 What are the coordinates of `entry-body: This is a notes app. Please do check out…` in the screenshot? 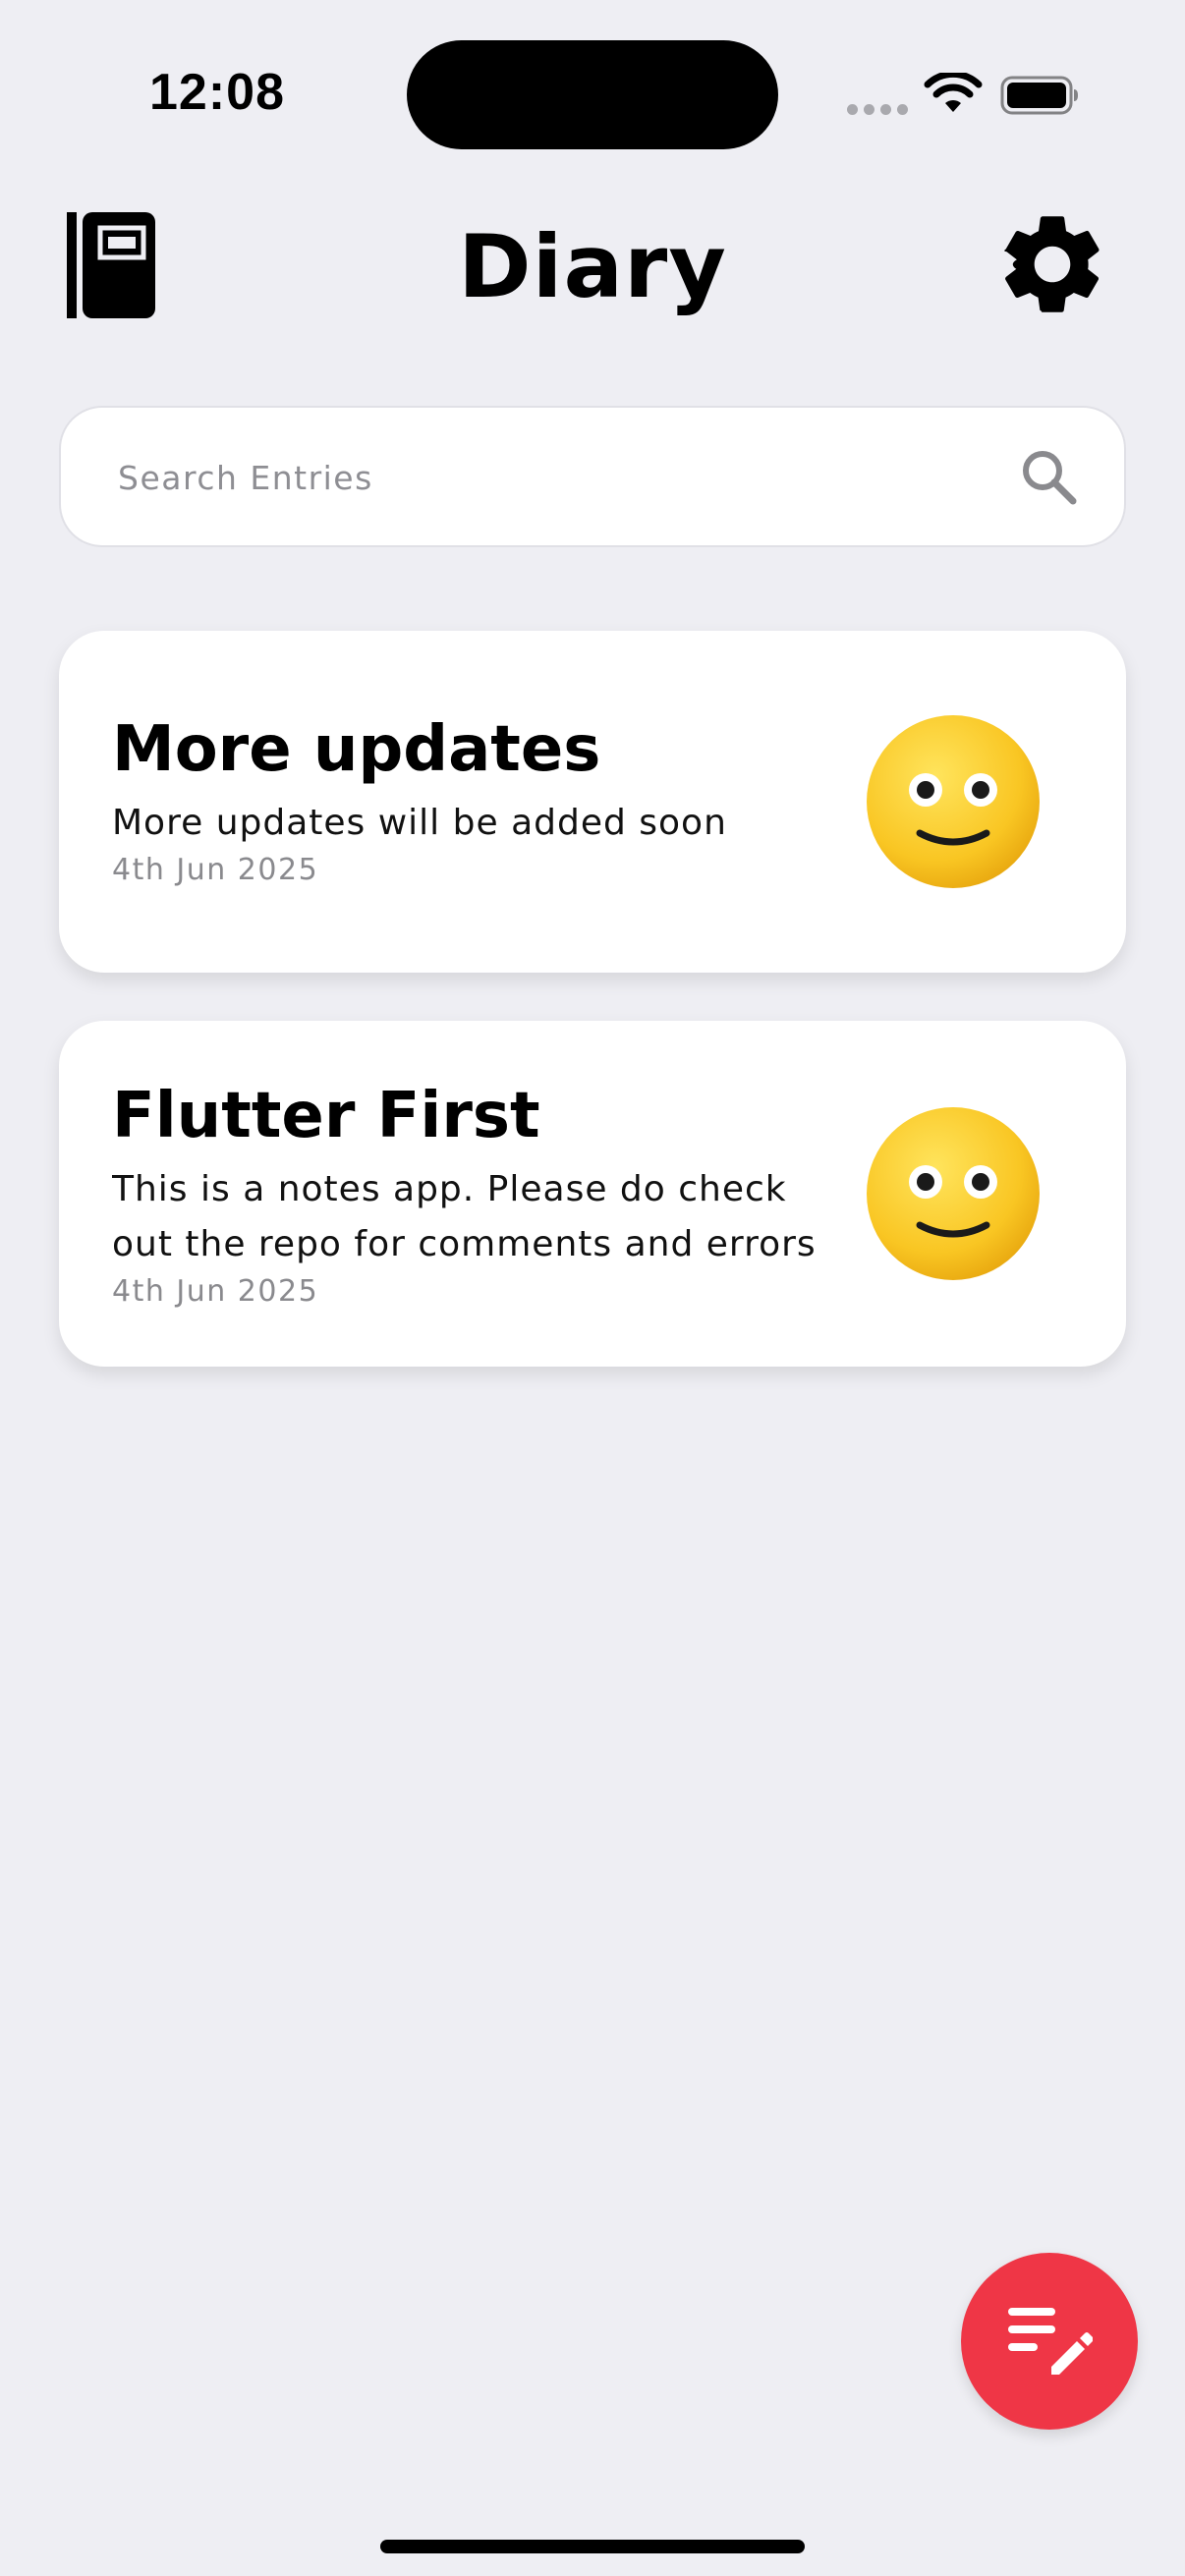 It's located at (465, 1216).